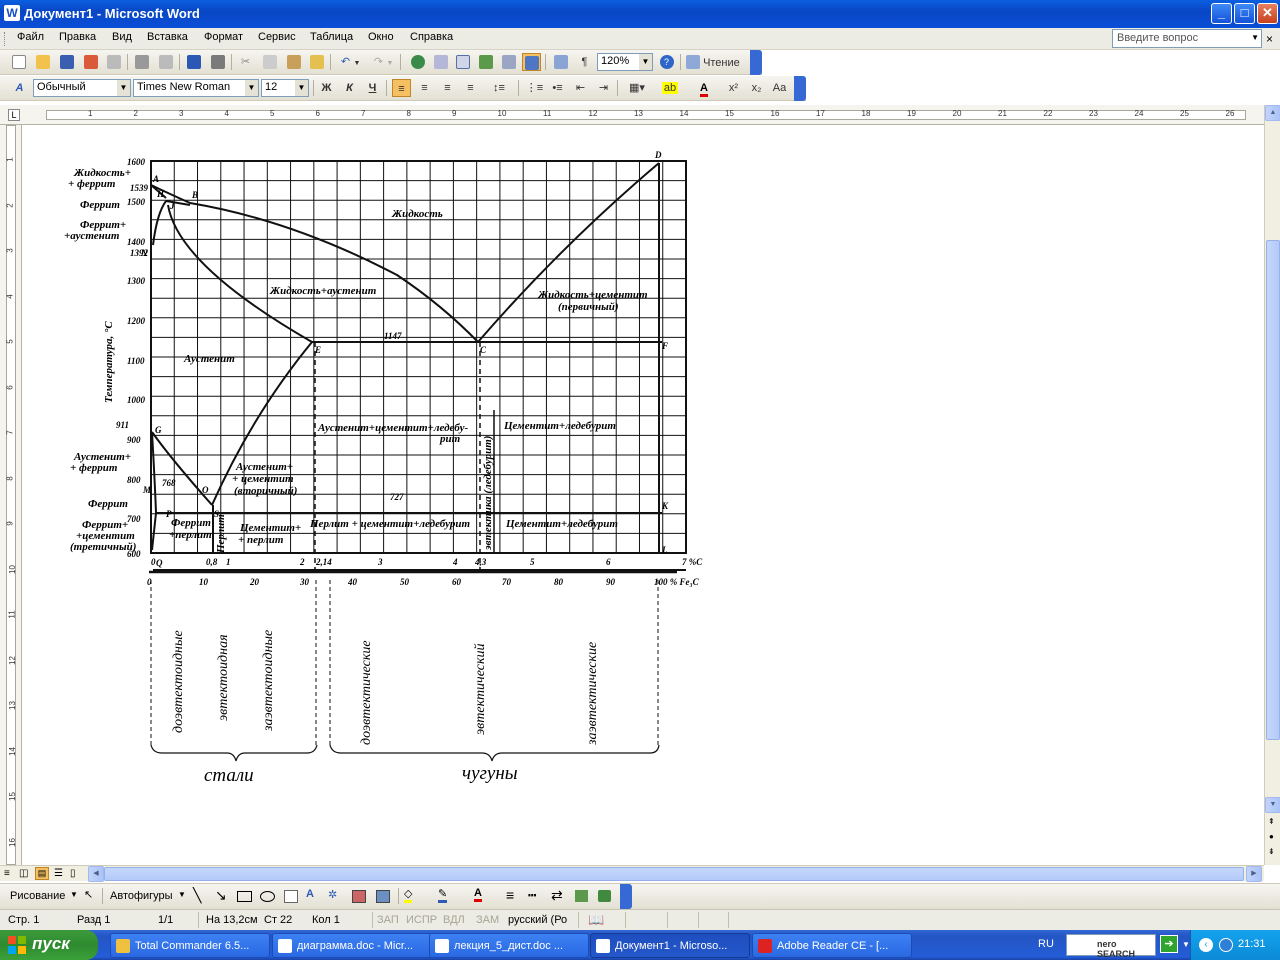 Image resolution: width=1280 pixels, height=960 pixels. I want to click on help-search-input: Введите вопрос ▼, so click(1187, 38).